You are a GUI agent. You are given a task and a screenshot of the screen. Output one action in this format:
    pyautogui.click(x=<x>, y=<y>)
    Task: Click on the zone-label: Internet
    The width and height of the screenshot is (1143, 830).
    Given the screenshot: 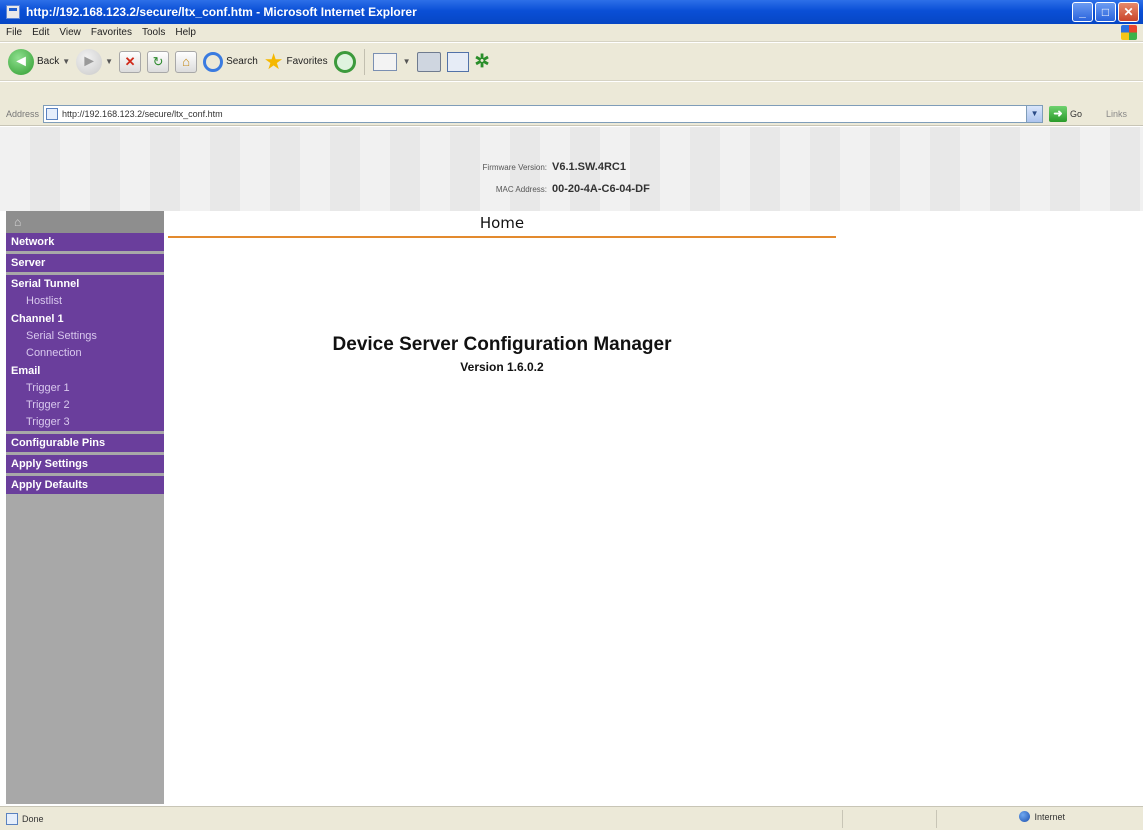 What is the action you would take?
    pyautogui.click(x=1049, y=816)
    